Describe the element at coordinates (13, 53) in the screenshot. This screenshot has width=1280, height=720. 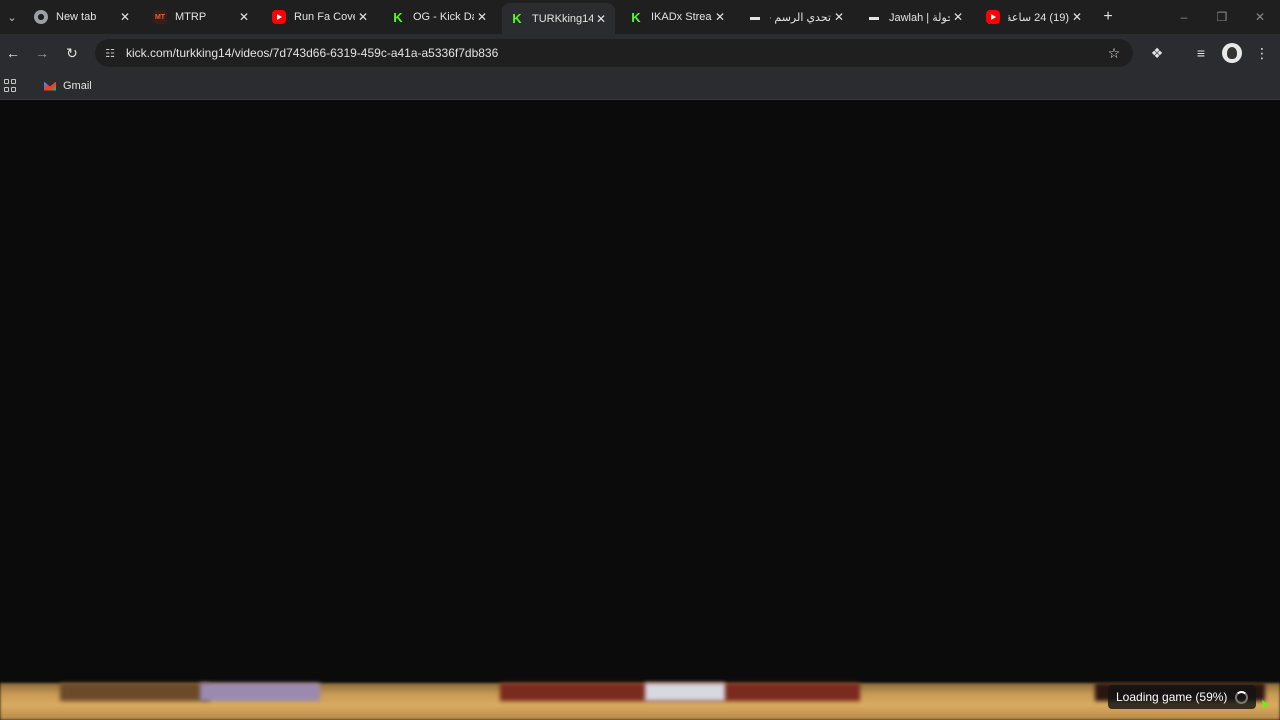
I see `back-arrow-icon: ←` at that location.